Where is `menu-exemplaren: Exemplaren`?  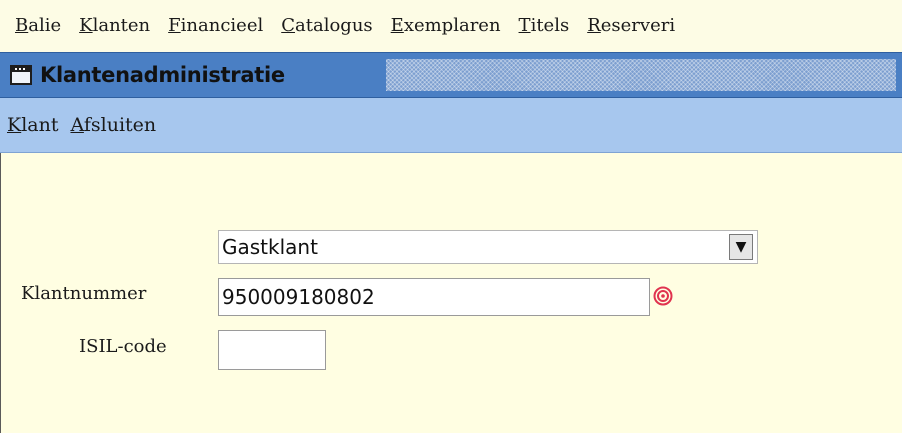 menu-exemplaren: Exemplaren is located at coordinates (446, 26).